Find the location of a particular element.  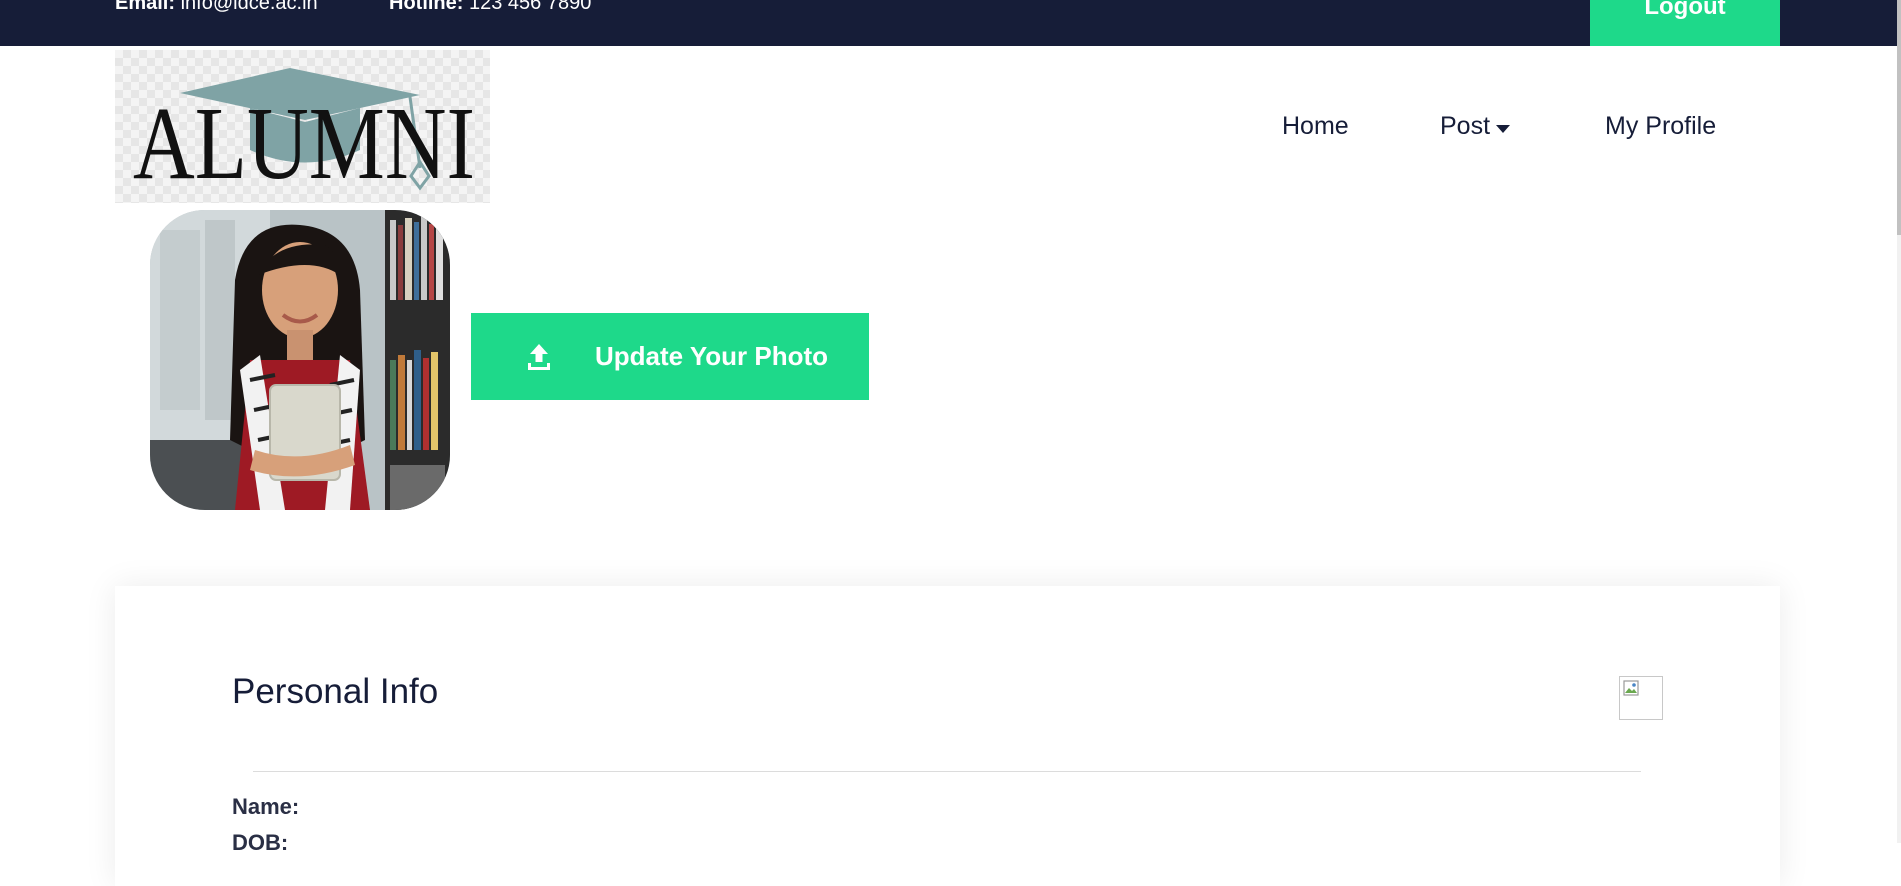

name-label: Name: is located at coordinates (266, 806).